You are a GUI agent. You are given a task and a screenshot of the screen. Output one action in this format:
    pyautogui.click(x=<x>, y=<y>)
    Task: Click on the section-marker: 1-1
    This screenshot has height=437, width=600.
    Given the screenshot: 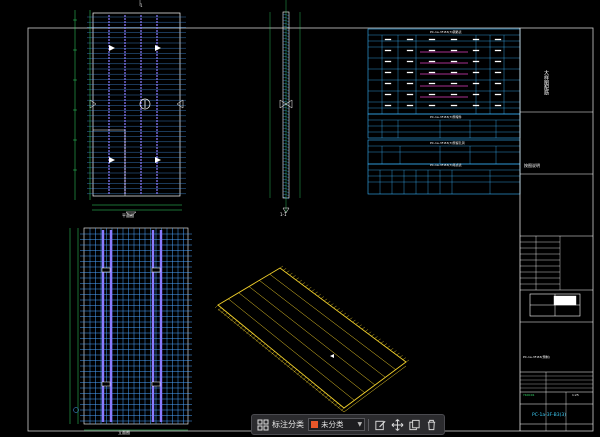 What is the action you would take?
    pyautogui.click(x=283, y=214)
    